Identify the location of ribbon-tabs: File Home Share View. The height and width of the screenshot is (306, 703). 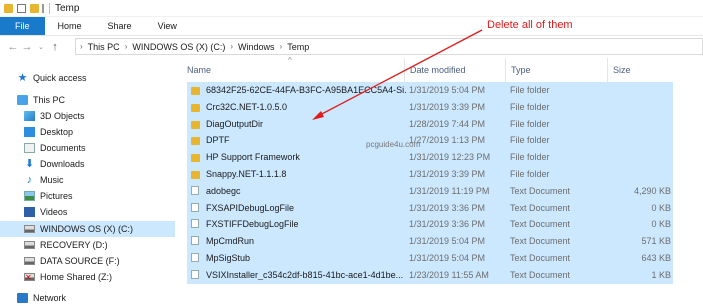
(351, 26).